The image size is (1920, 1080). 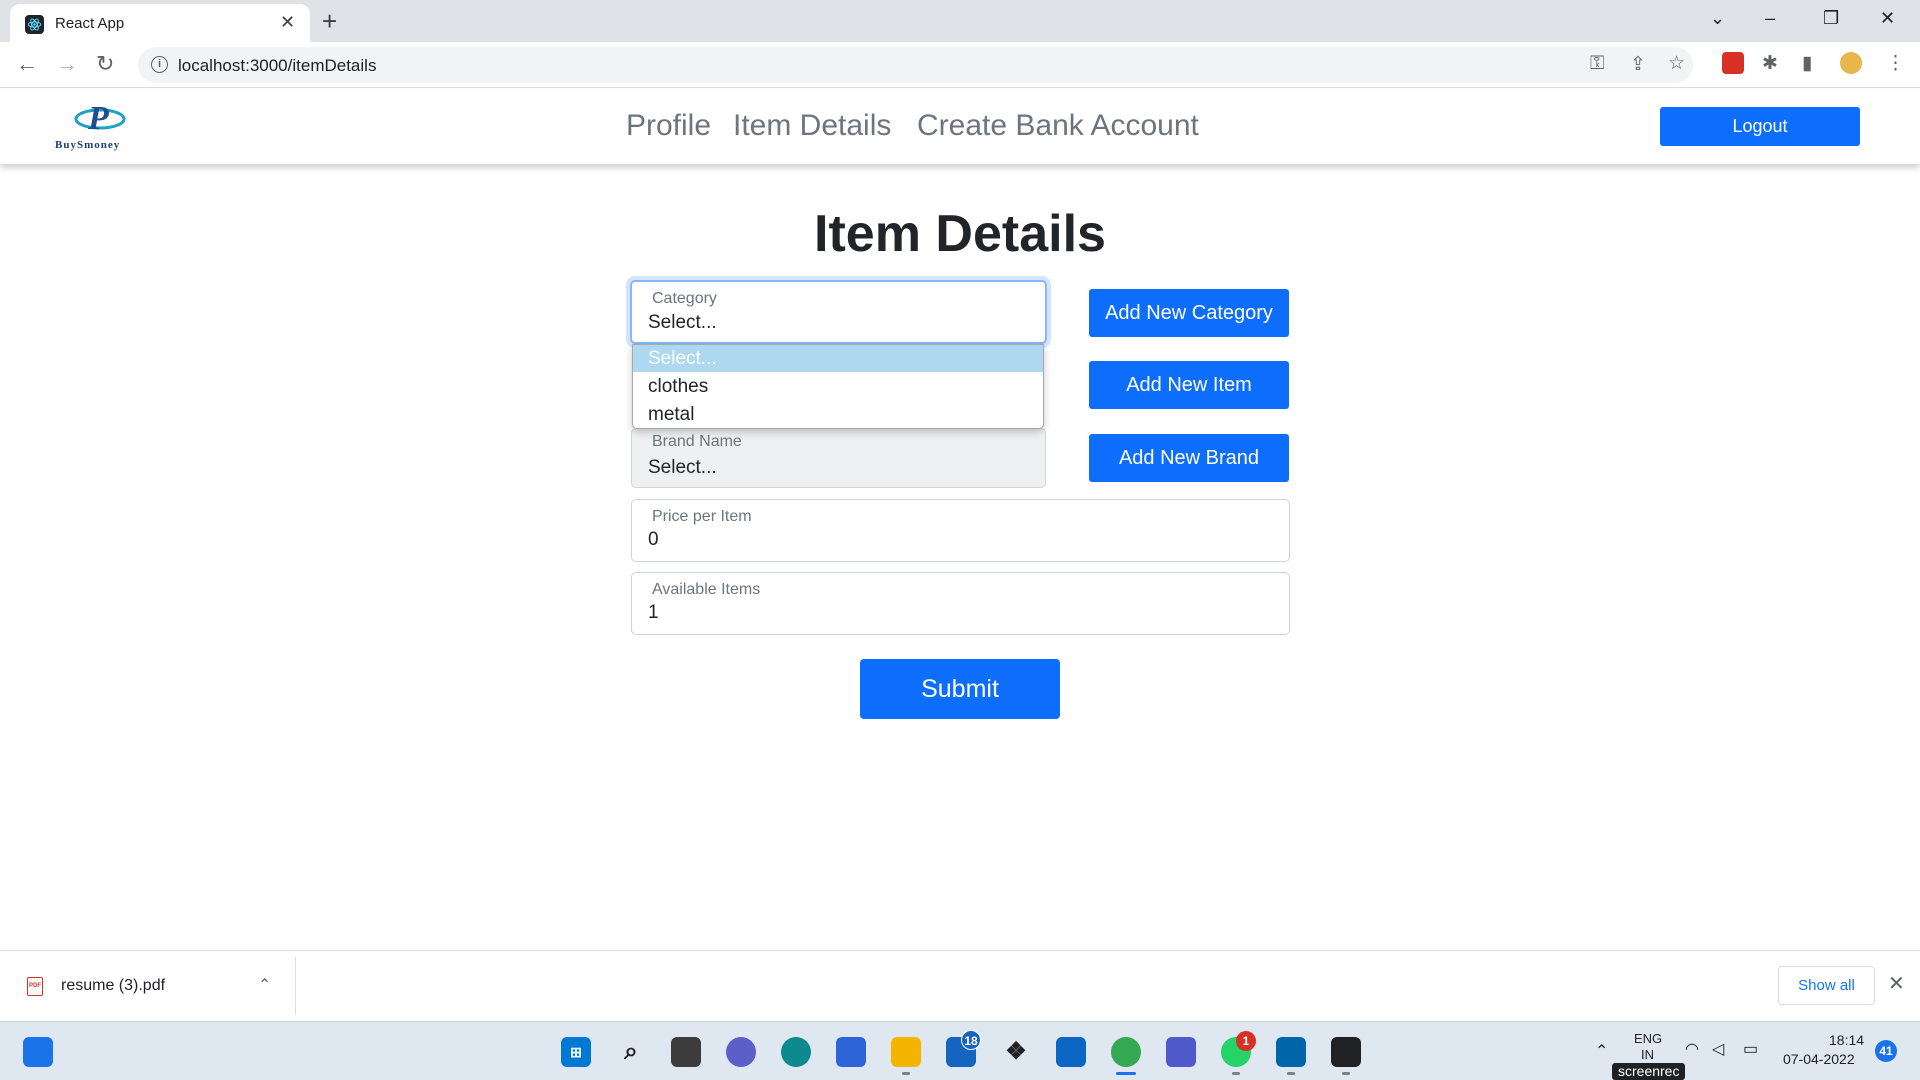 I want to click on teams-icon, so click(x=1181, y=1052).